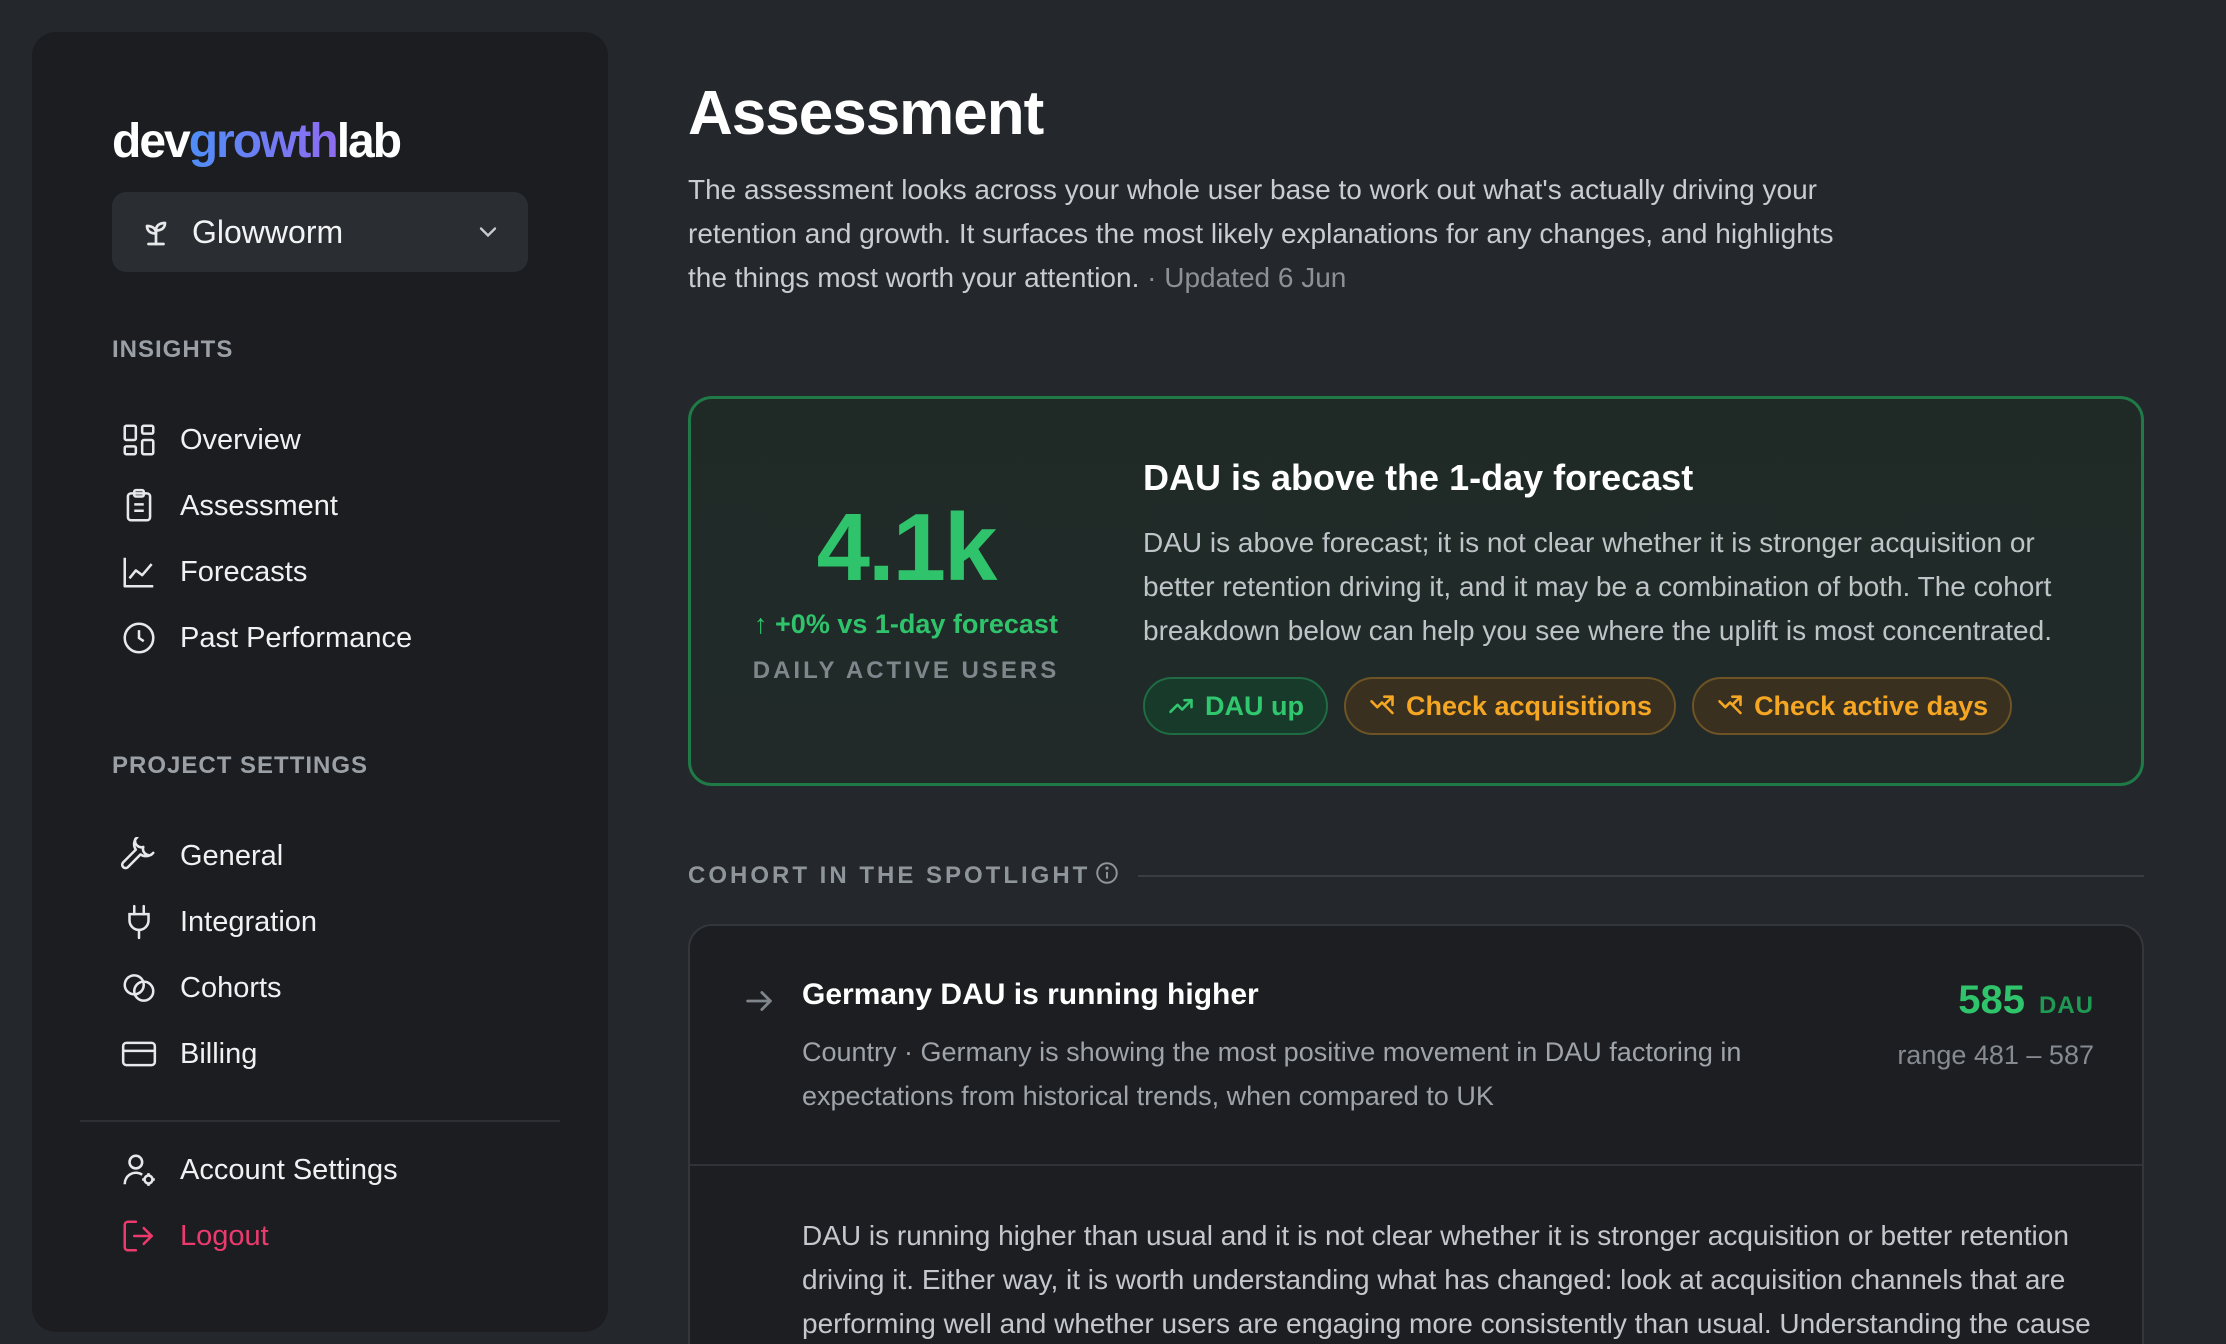 The height and width of the screenshot is (1344, 2226). What do you see at coordinates (1641, 876) in the screenshot?
I see `spotlight-divider` at bounding box center [1641, 876].